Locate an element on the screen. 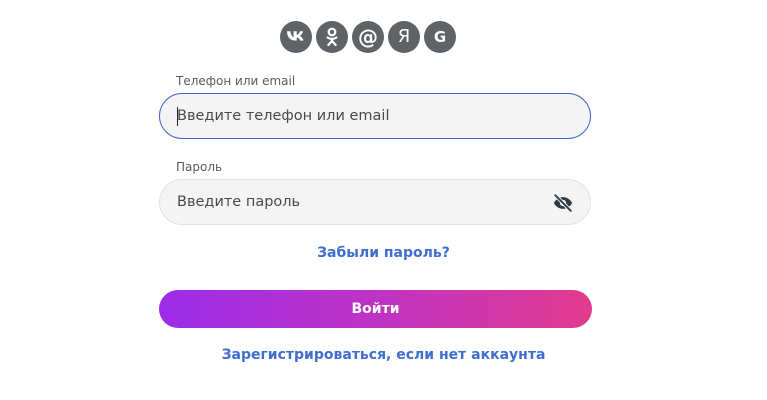 The width and height of the screenshot is (767, 400). text-caret is located at coordinates (177, 116).